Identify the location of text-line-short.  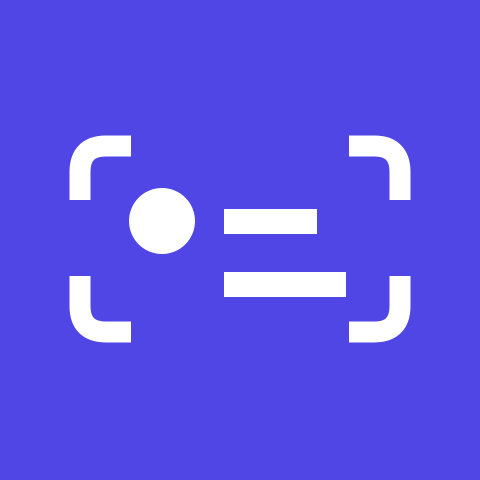
(270, 221).